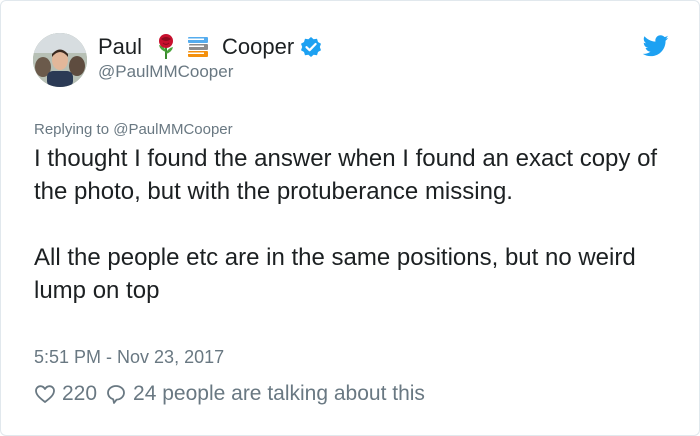  I want to click on author-first-name: Paul, so click(120, 47).